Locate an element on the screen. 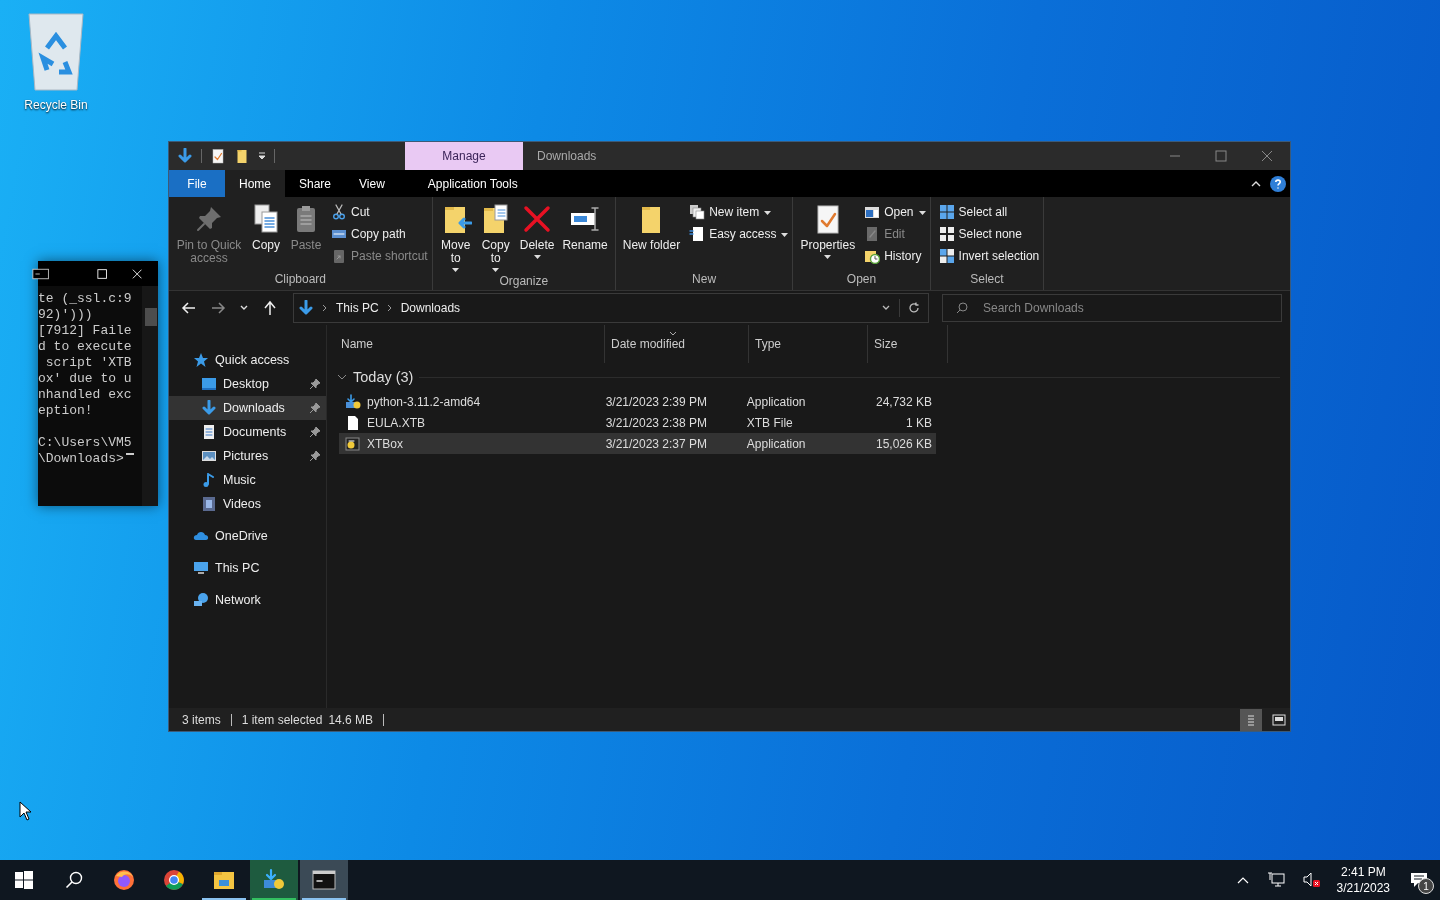 This screenshot has width=1440, height=900. nav-item: Desktop is located at coordinates (247, 384).